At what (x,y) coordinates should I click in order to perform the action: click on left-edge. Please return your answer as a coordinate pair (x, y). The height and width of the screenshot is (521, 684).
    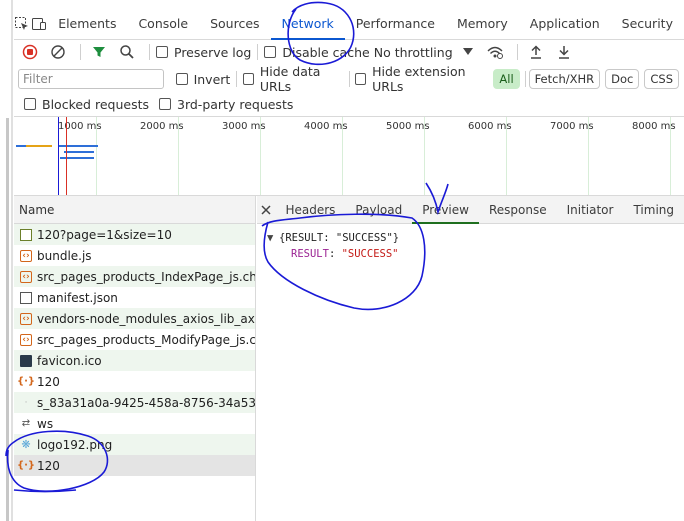
    Looking at the image, I should click on (7, 260).